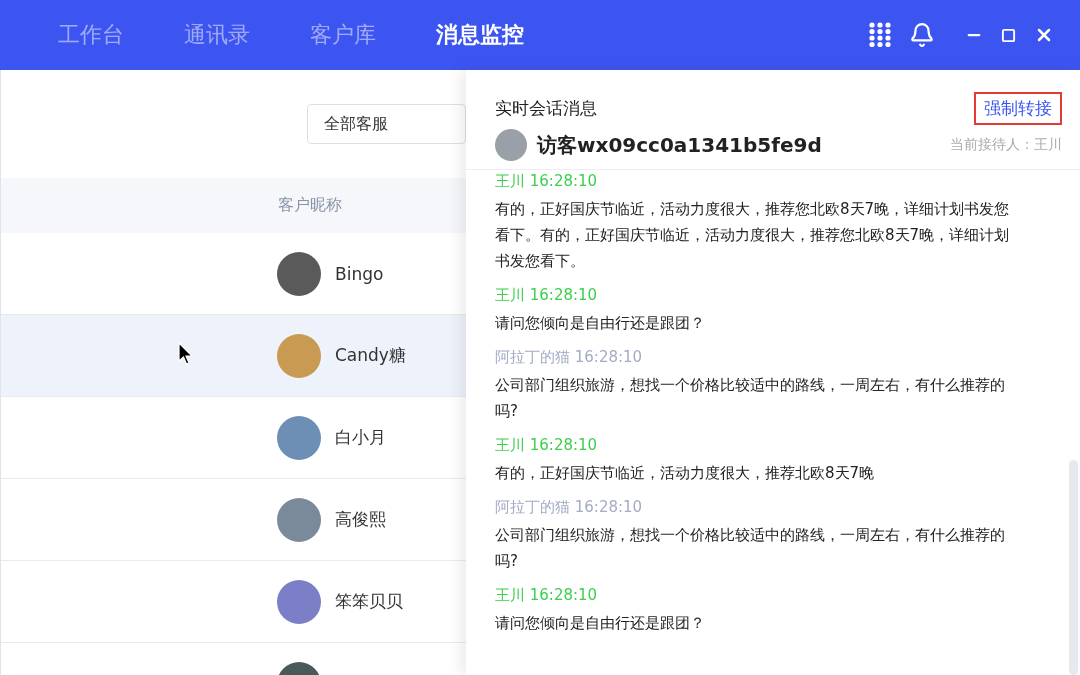 The image size is (1080, 675). I want to click on message-text: 有的，正好国庆节临近，活动力度很大，推荐北欧8天7晚, so click(685, 473).